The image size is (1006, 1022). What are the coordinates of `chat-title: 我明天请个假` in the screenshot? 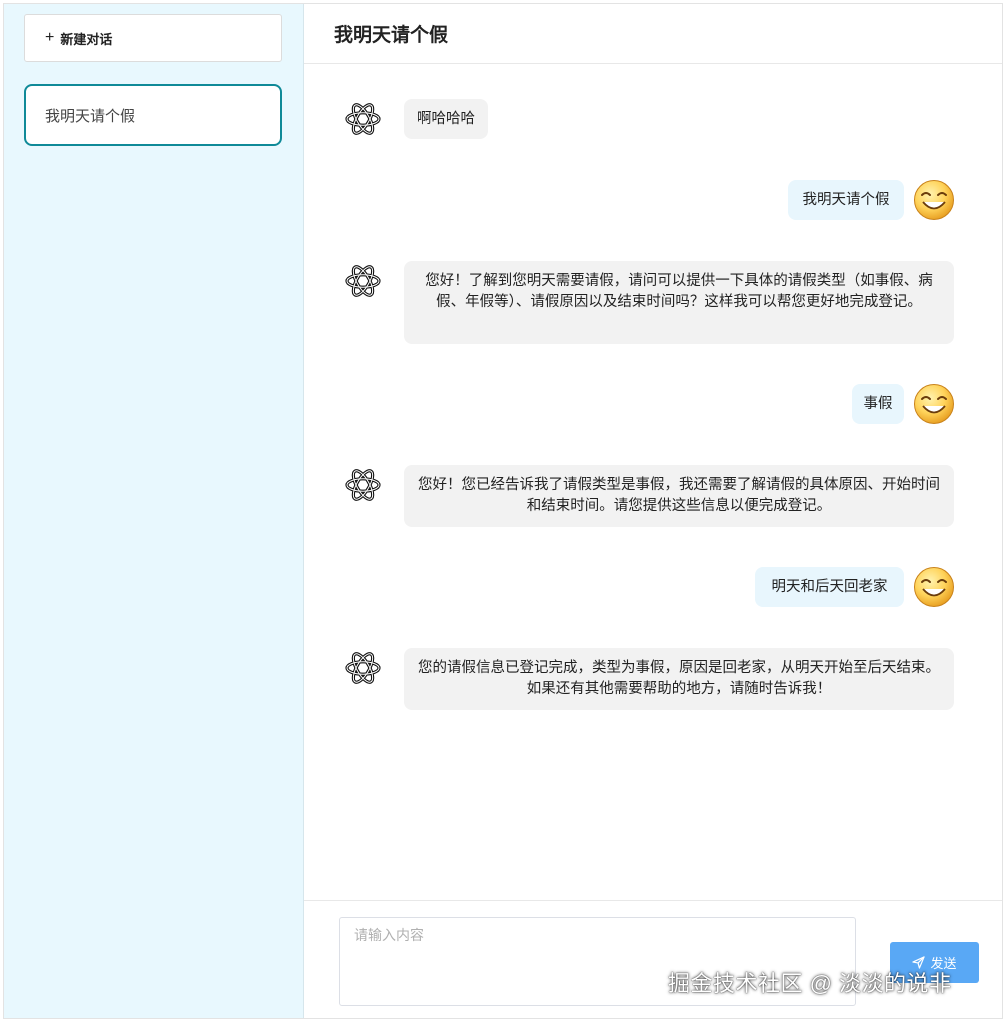 It's located at (653, 34).